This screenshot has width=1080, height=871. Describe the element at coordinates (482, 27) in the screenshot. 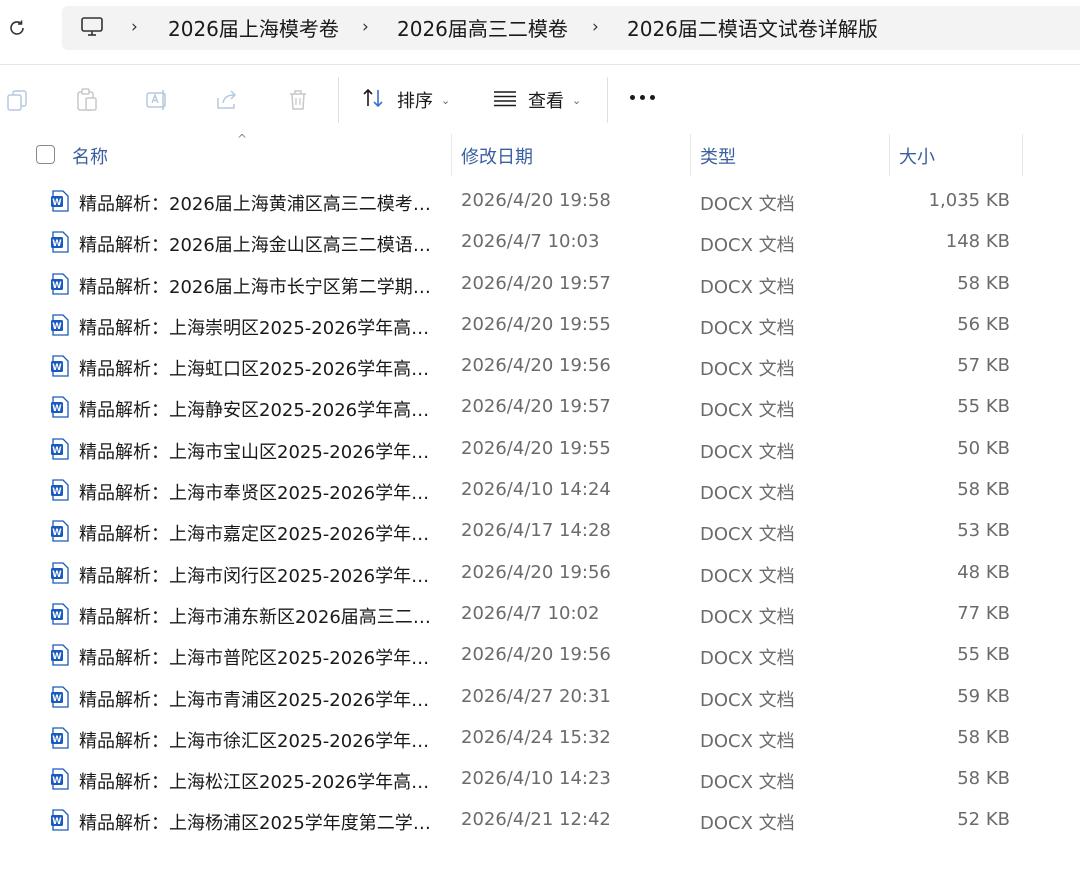

I see `breadcrumb-item: 2026届高三二模卷` at that location.